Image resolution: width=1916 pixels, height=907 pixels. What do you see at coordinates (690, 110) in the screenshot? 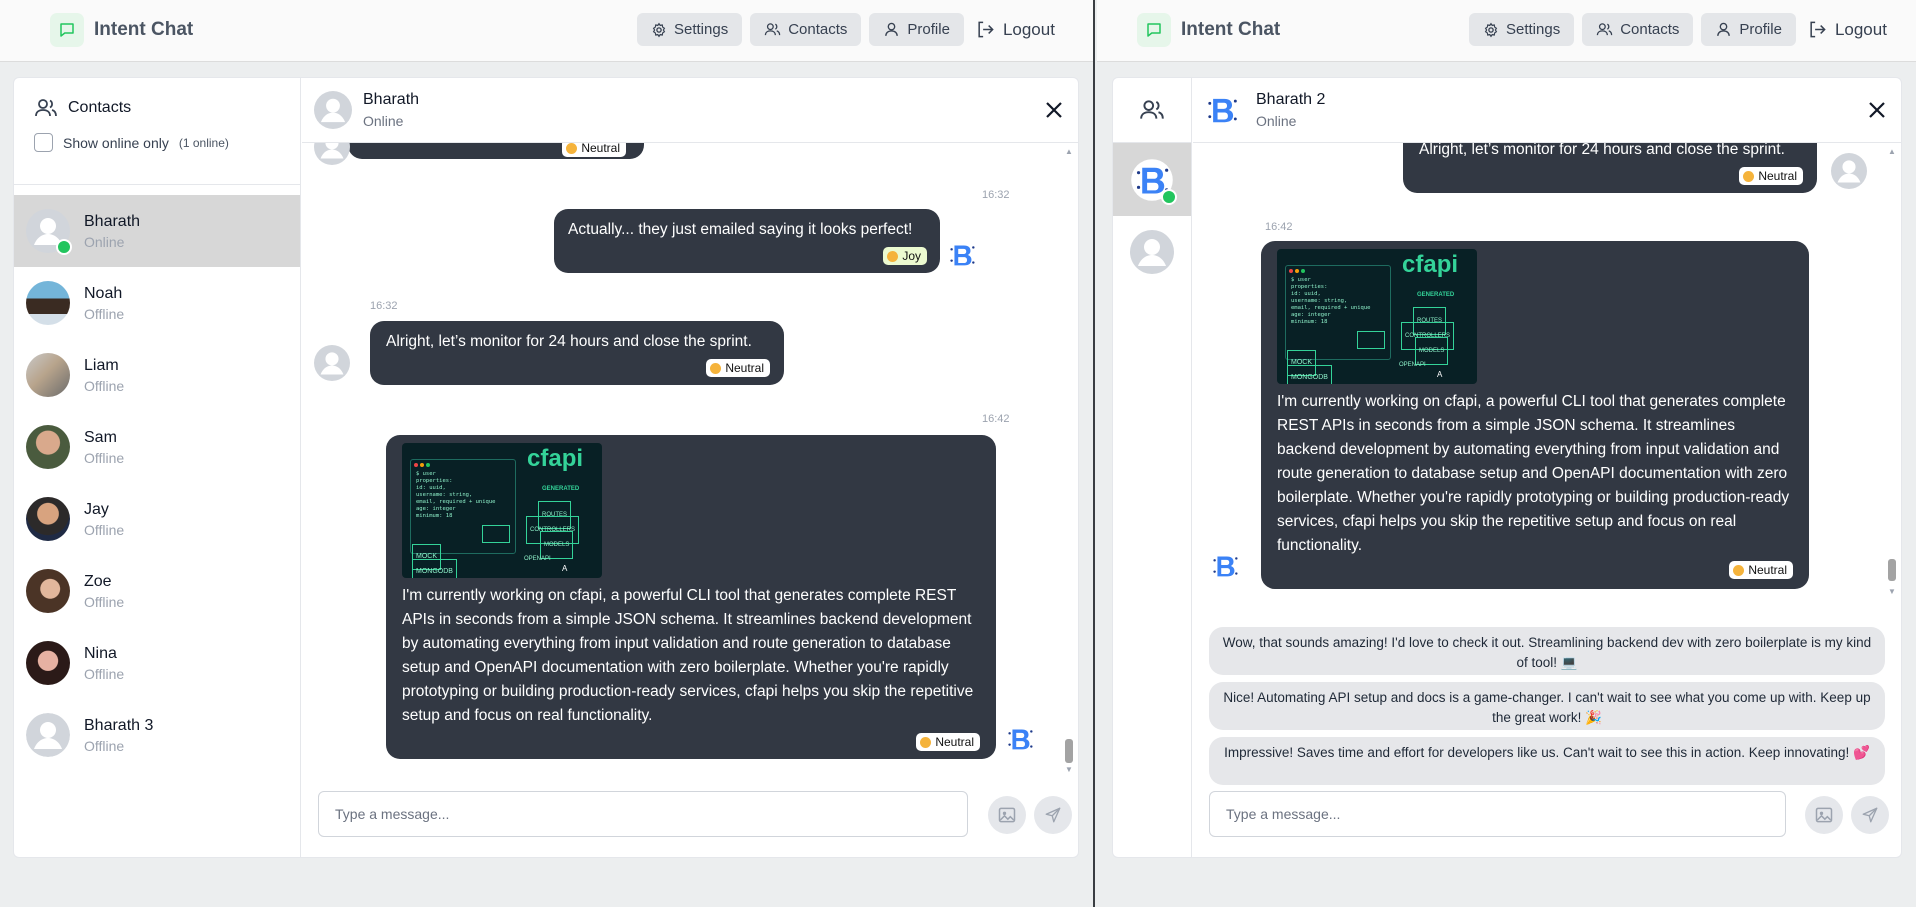
I see `chat-header: Bharath Online` at bounding box center [690, 110].